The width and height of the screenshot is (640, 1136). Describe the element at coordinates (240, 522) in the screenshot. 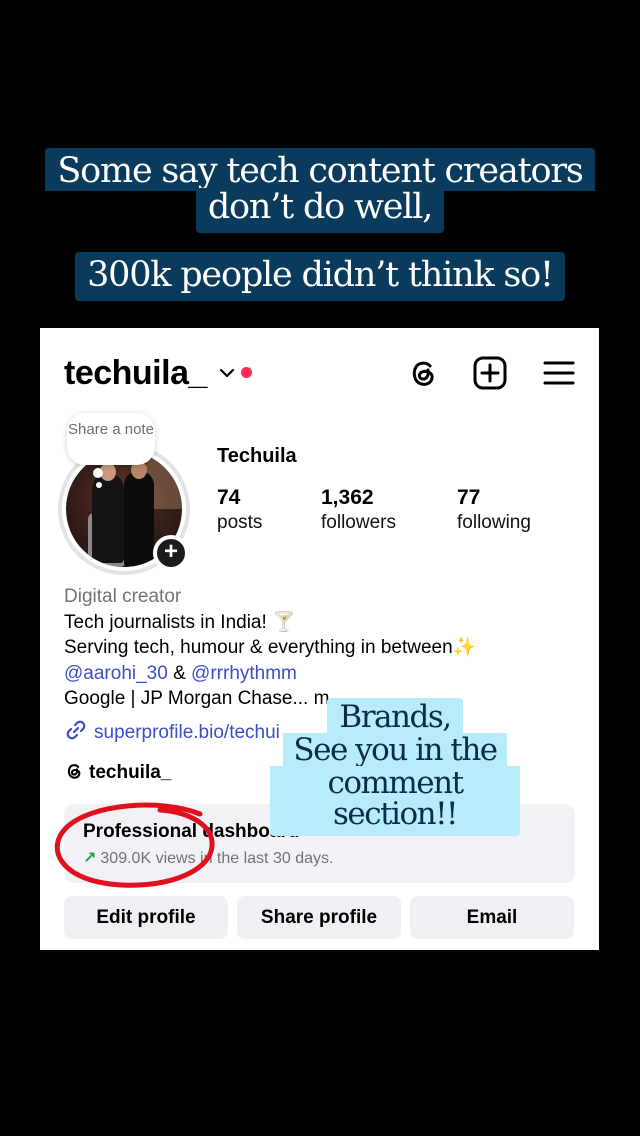

I see `stat-posts-label: posts` at that location.